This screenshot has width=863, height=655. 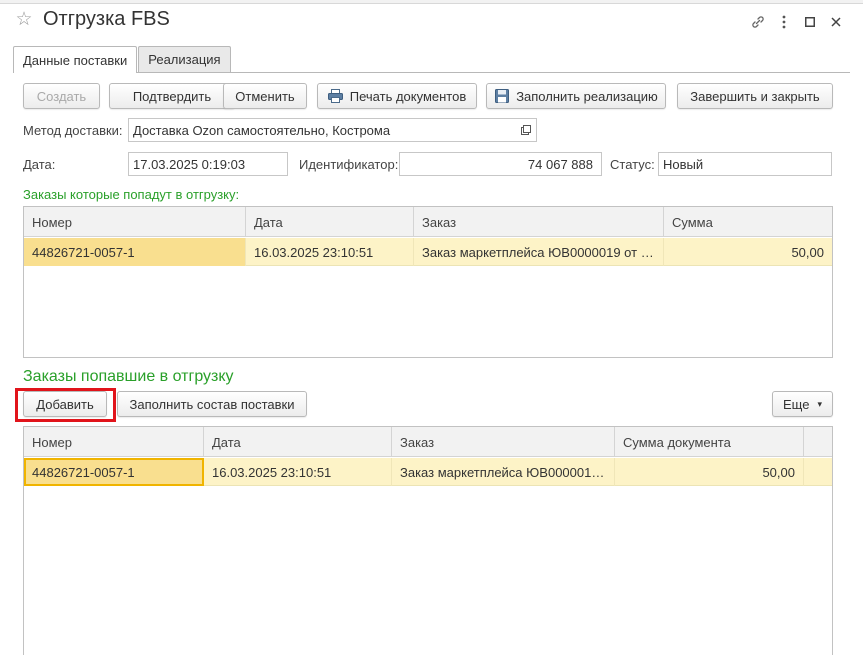 What do you see at coordinates (836, 22) in the screenshot?
I see `close-icon` at bounding box center [836, 22].